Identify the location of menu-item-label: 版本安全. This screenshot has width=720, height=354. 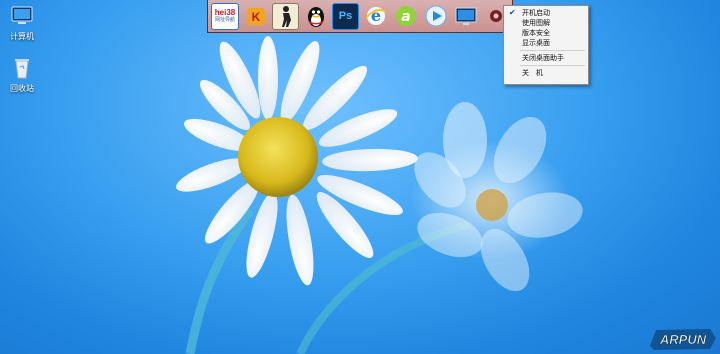
(536, 33).